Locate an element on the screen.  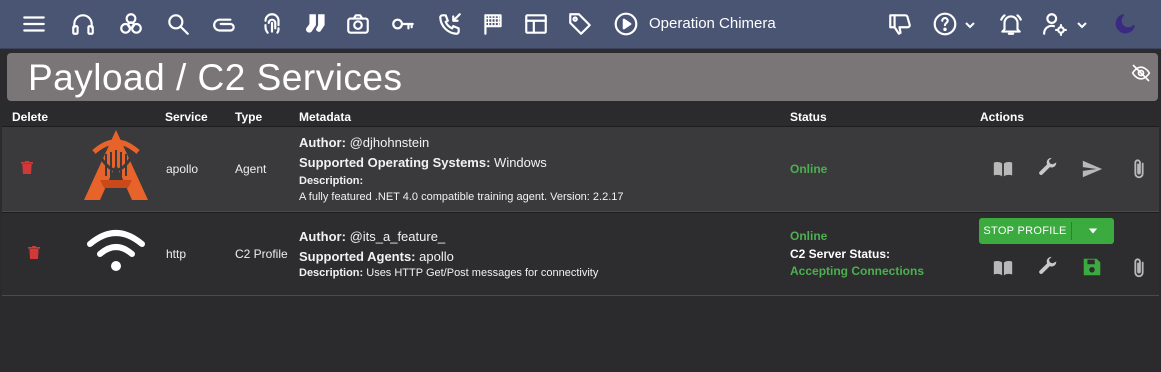
agents-value: apollo is located at coordinates (436, 256).